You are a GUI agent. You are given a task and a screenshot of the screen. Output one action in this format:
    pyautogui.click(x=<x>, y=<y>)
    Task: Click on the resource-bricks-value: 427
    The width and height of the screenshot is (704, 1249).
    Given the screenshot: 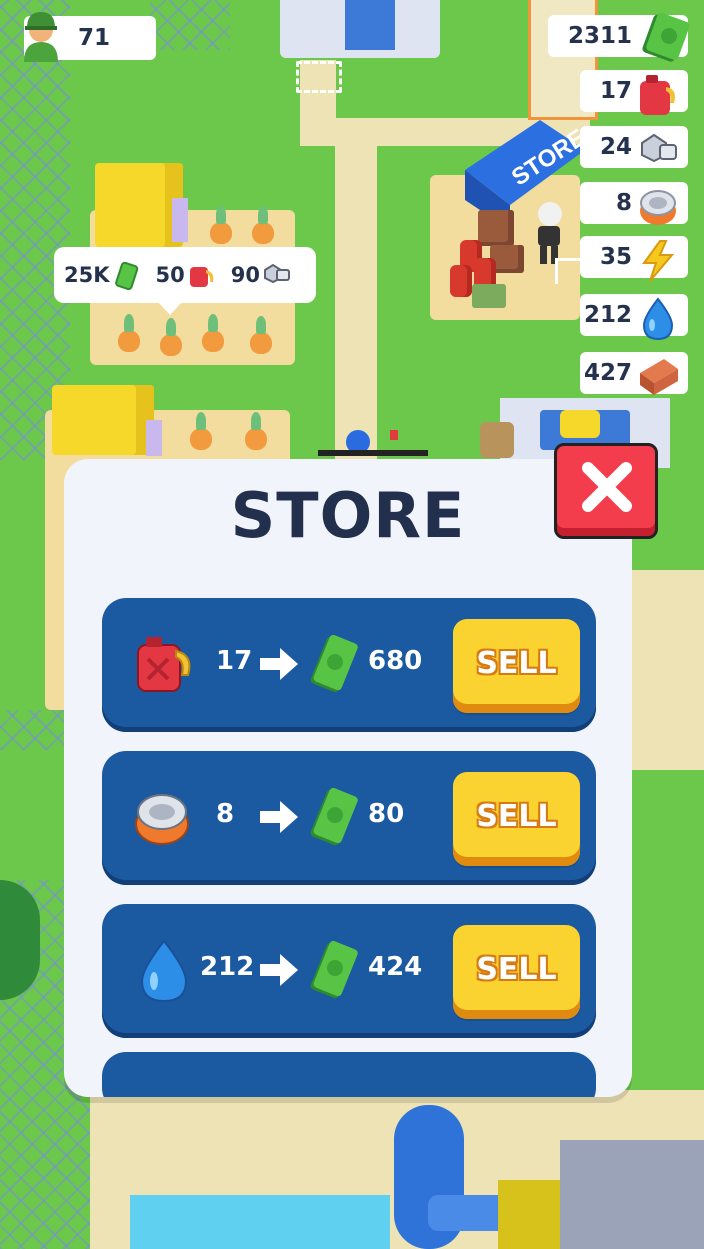 What is the action you would take?
    pyautogui.click(x=607, y=373)
    